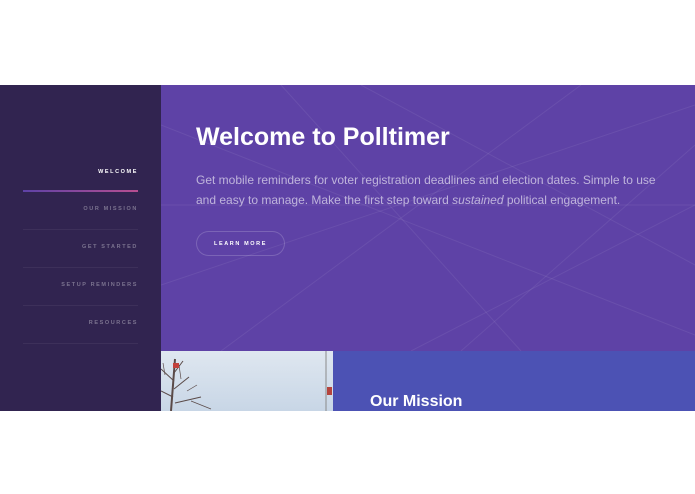  I want to click on tree-and-flag-photo, so click(246, 381).